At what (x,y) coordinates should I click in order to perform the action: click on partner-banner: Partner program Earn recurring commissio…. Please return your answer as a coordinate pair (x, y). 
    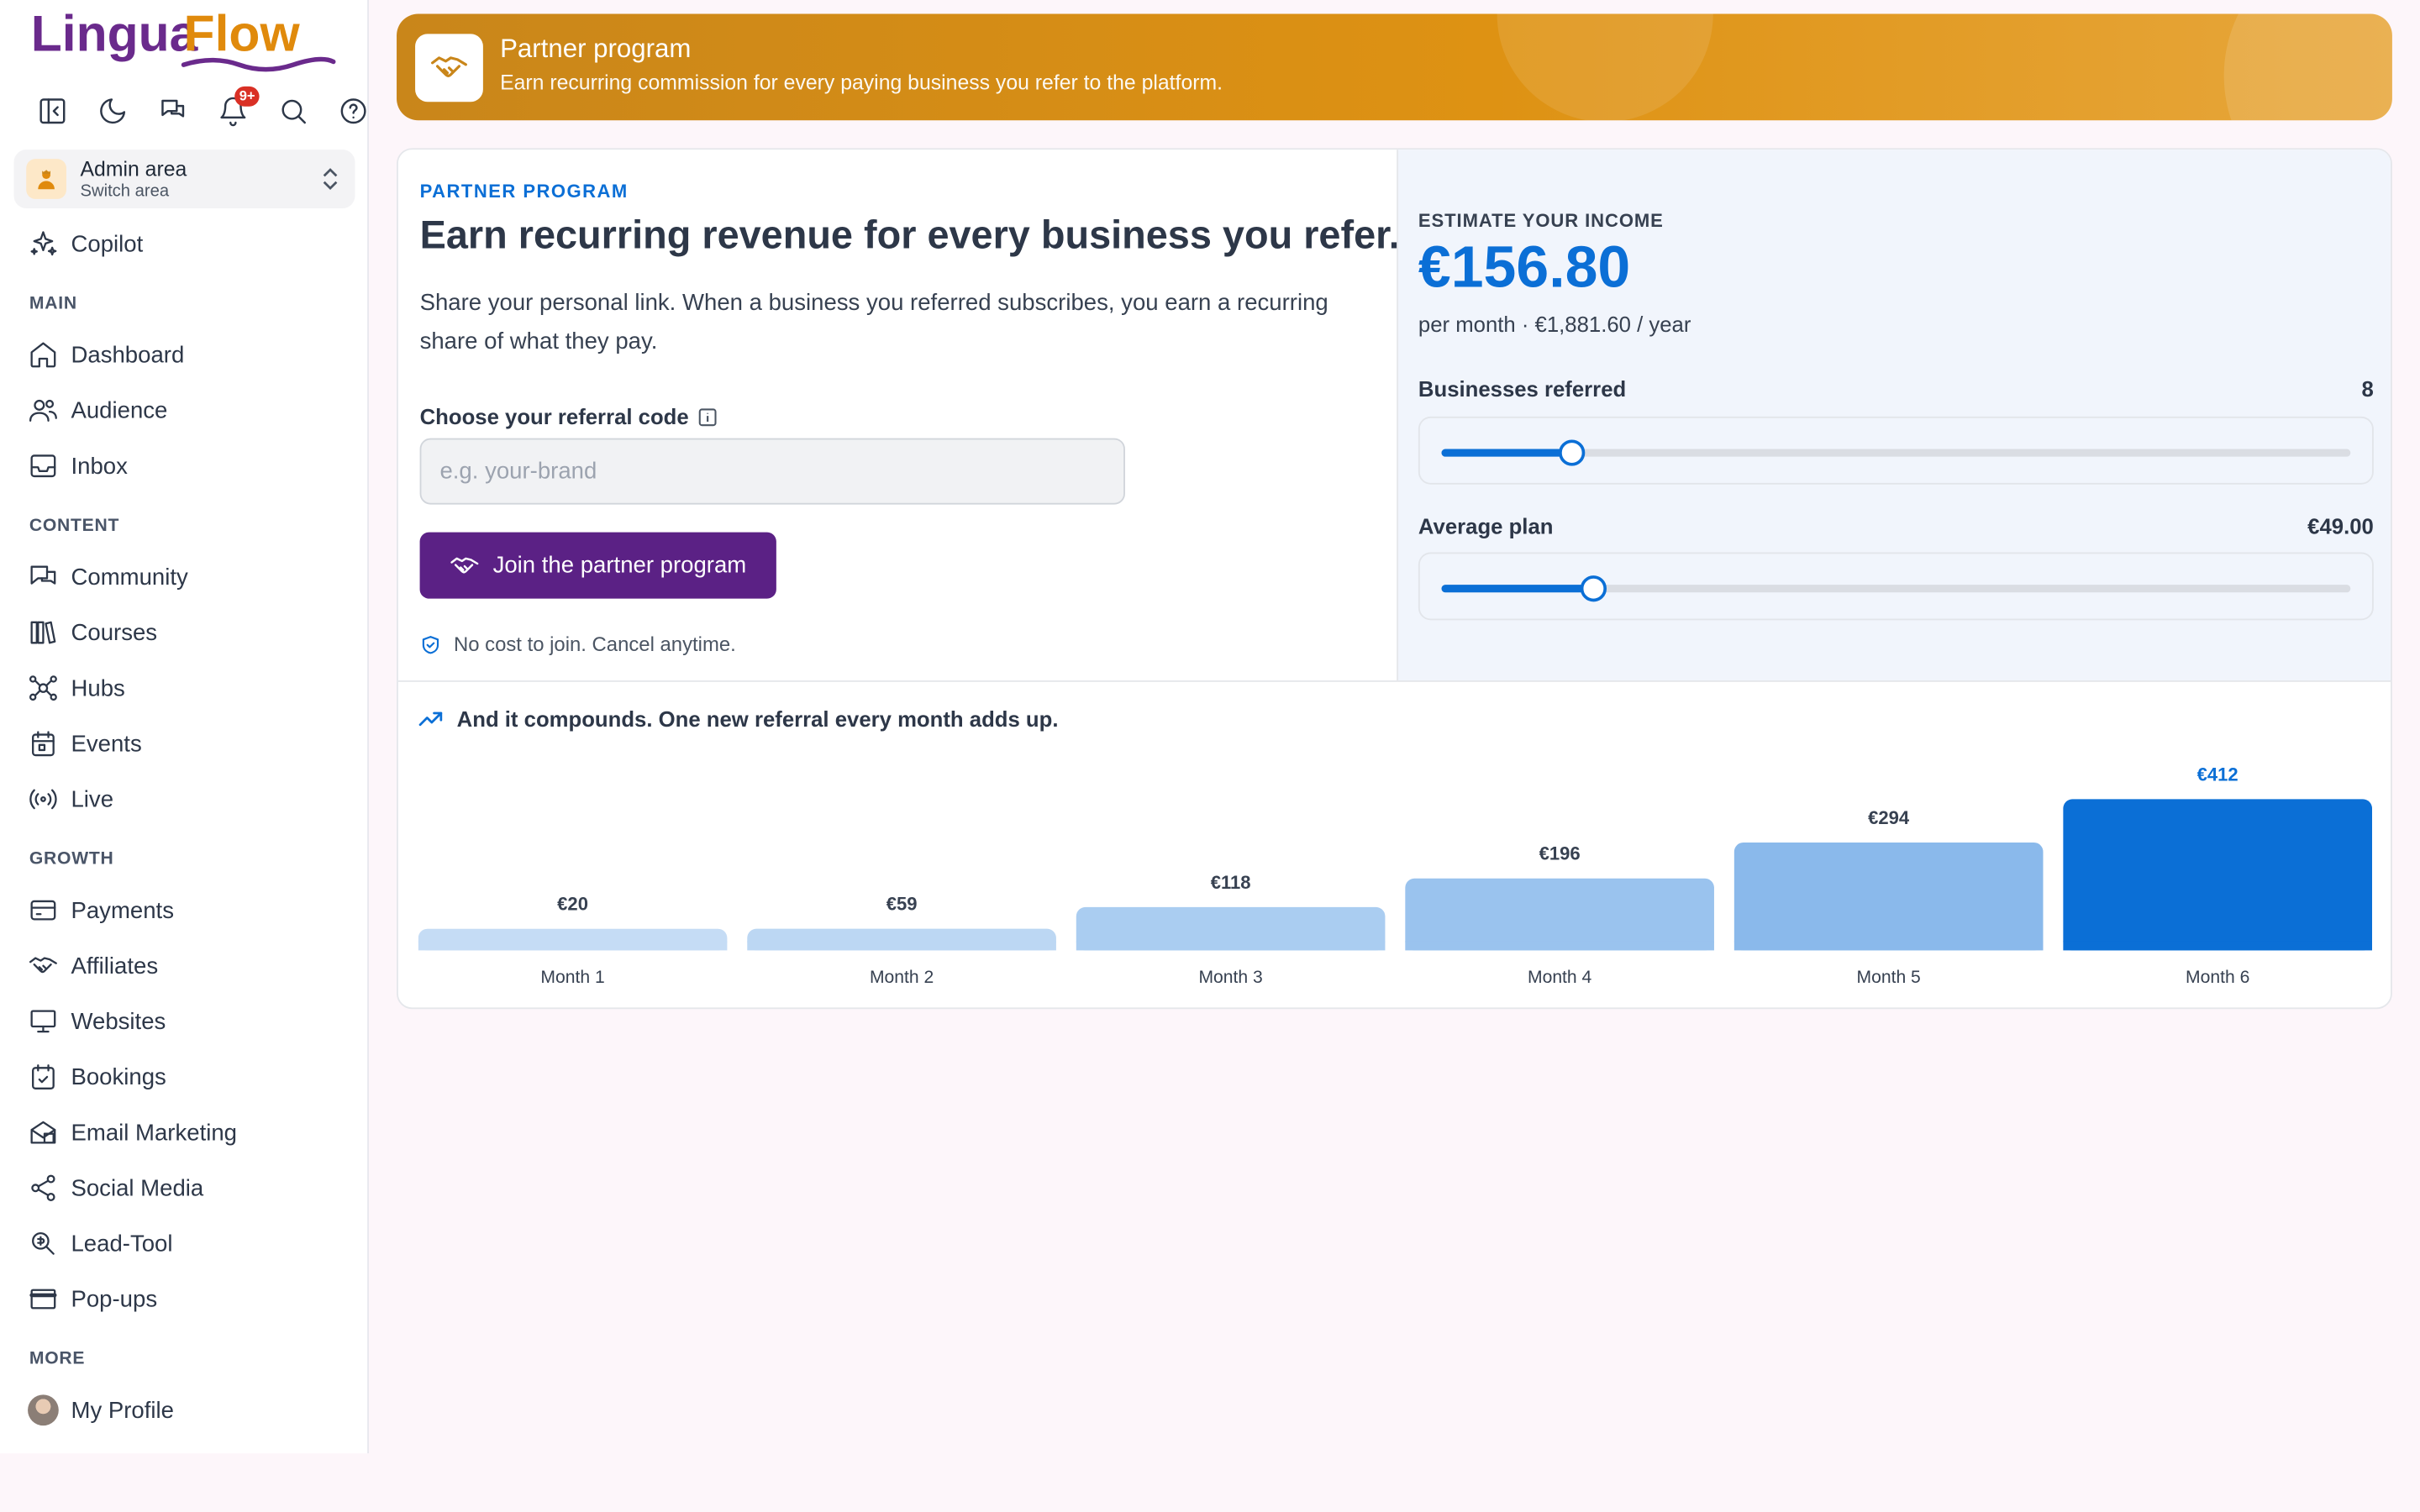
    Looking at the image, I should click on (1394, 67).